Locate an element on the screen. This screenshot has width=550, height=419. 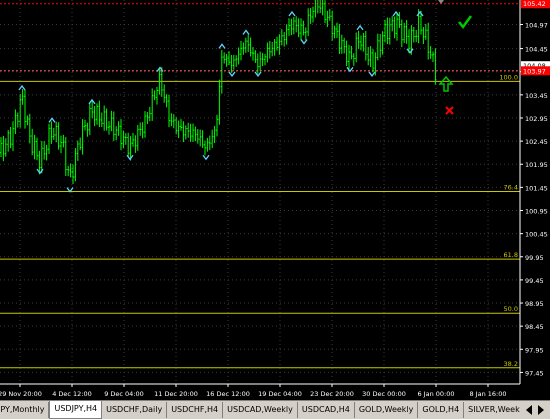
price-tick-label: 99.95 is located at coordinates (534, 258).